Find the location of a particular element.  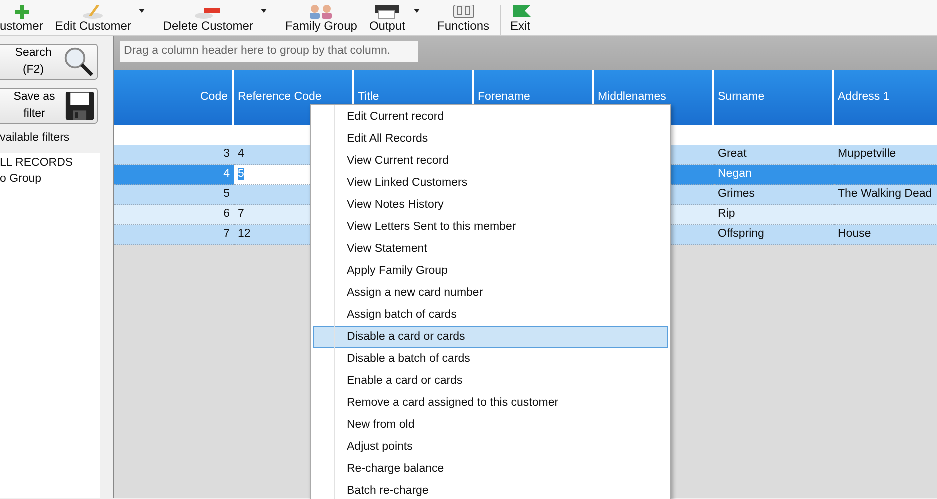

table-cell: Great is located at coordinates (732, 154).